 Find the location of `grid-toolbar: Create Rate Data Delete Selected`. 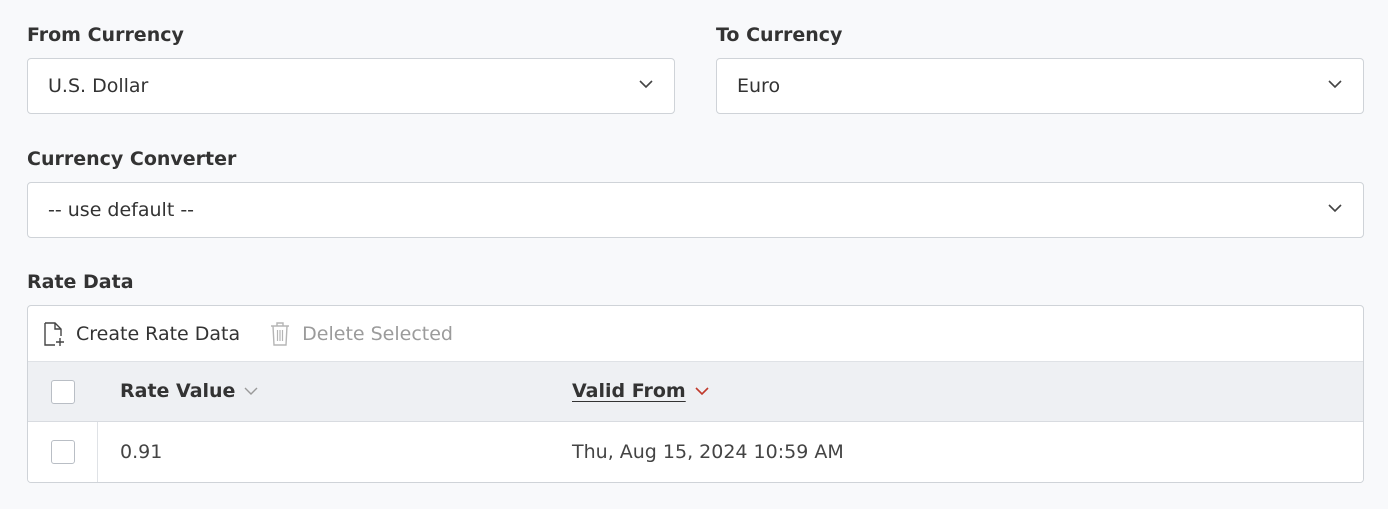

grid-toolbar: Create Rate Data Delete Selected is located at coordinates (695, 334).